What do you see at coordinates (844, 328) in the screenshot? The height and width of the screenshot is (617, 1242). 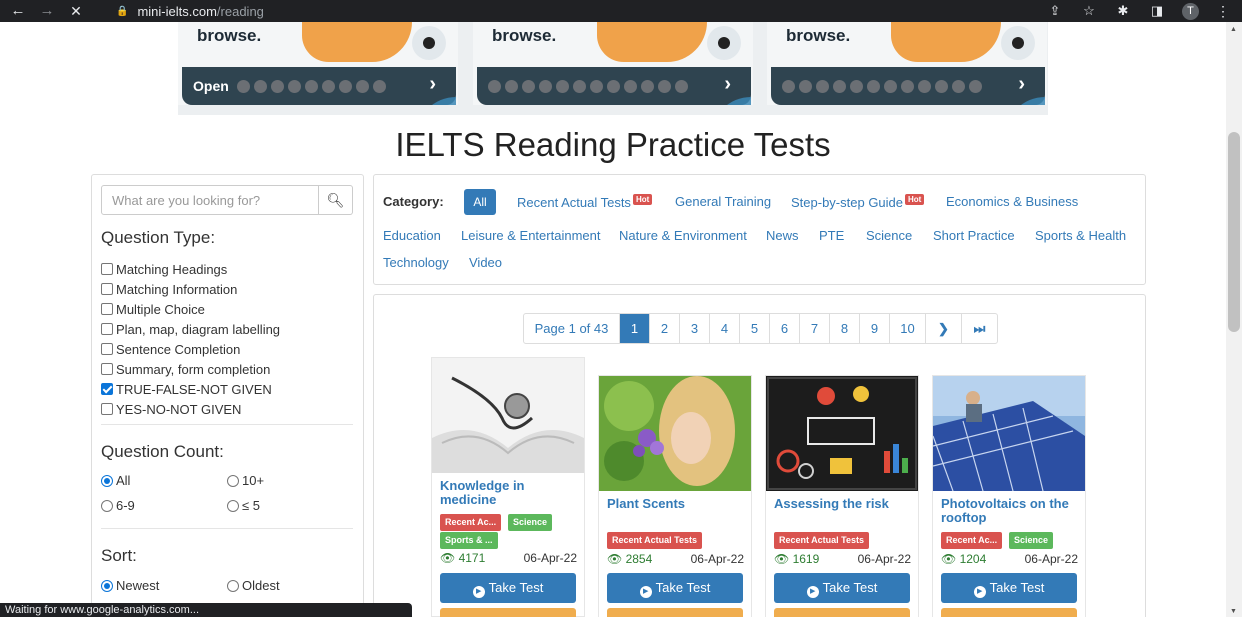 I see `page-button: 8` at bounding box center [844, 328].